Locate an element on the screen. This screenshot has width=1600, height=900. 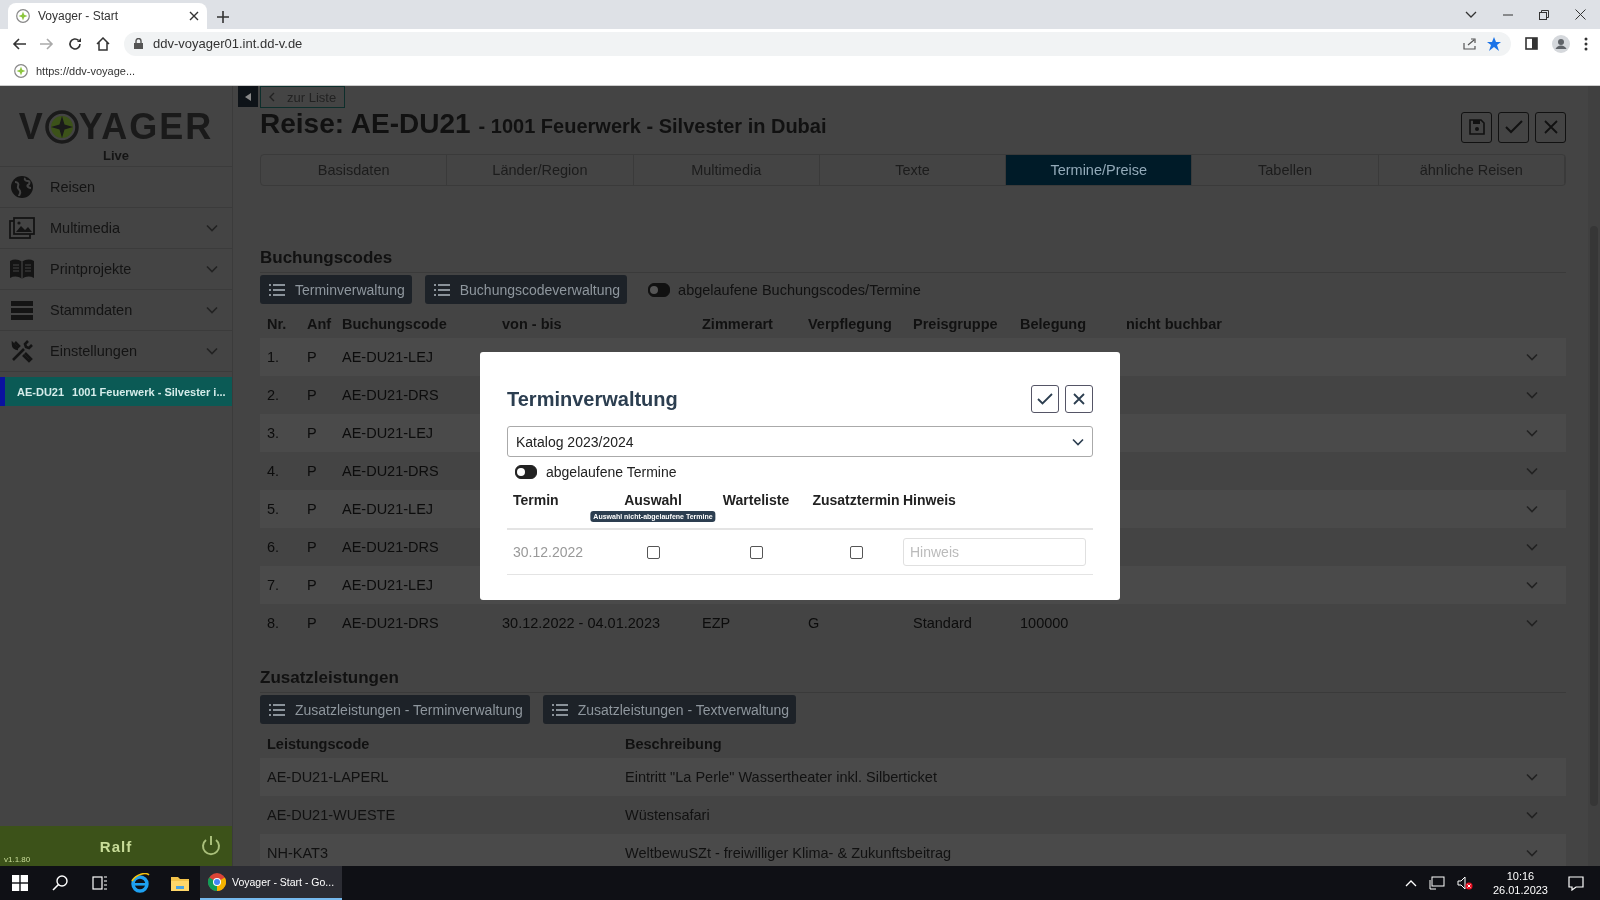
collapse-sidebar-button is located at coordinates (248, 96).